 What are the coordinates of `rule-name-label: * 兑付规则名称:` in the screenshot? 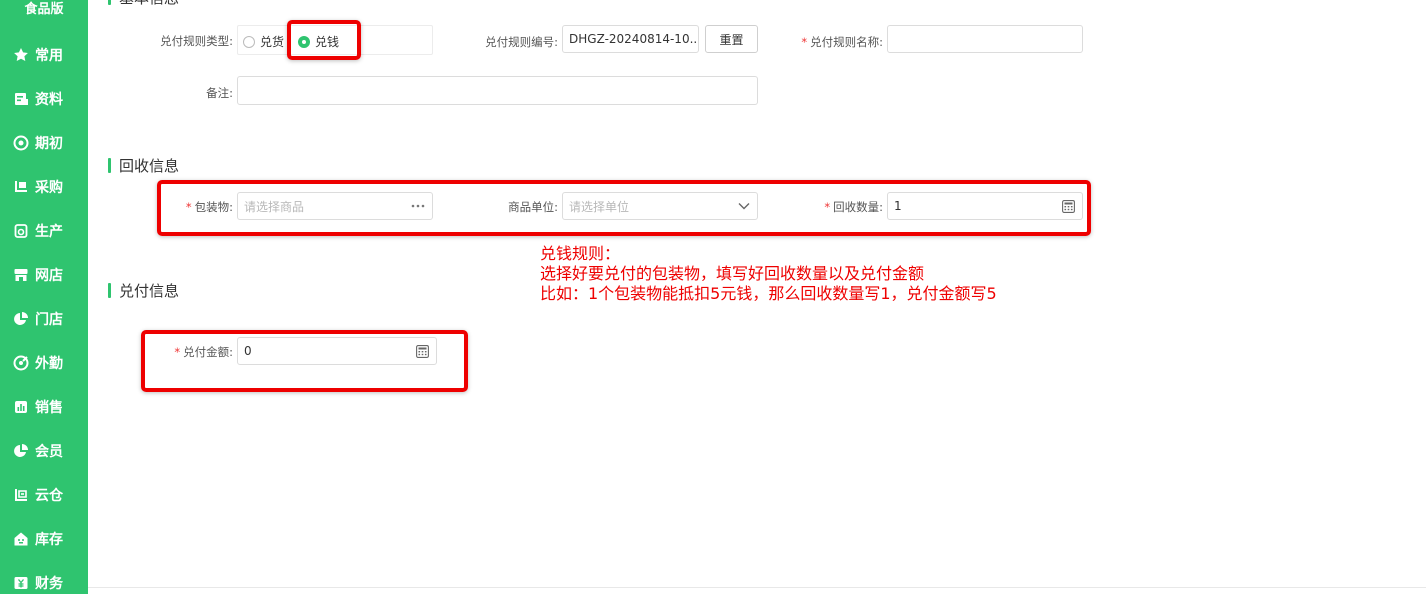 It's located at (842, 42).